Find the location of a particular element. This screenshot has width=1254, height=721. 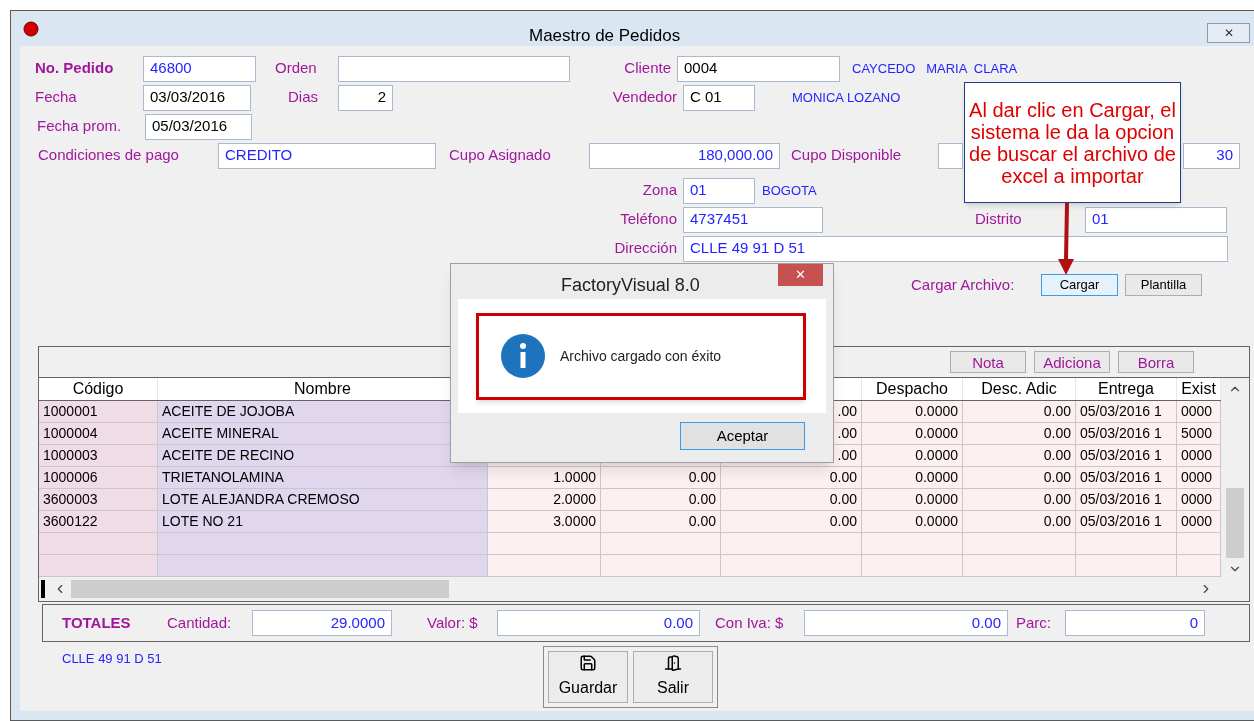

column-header: Código is located at coordinates (98, 389).